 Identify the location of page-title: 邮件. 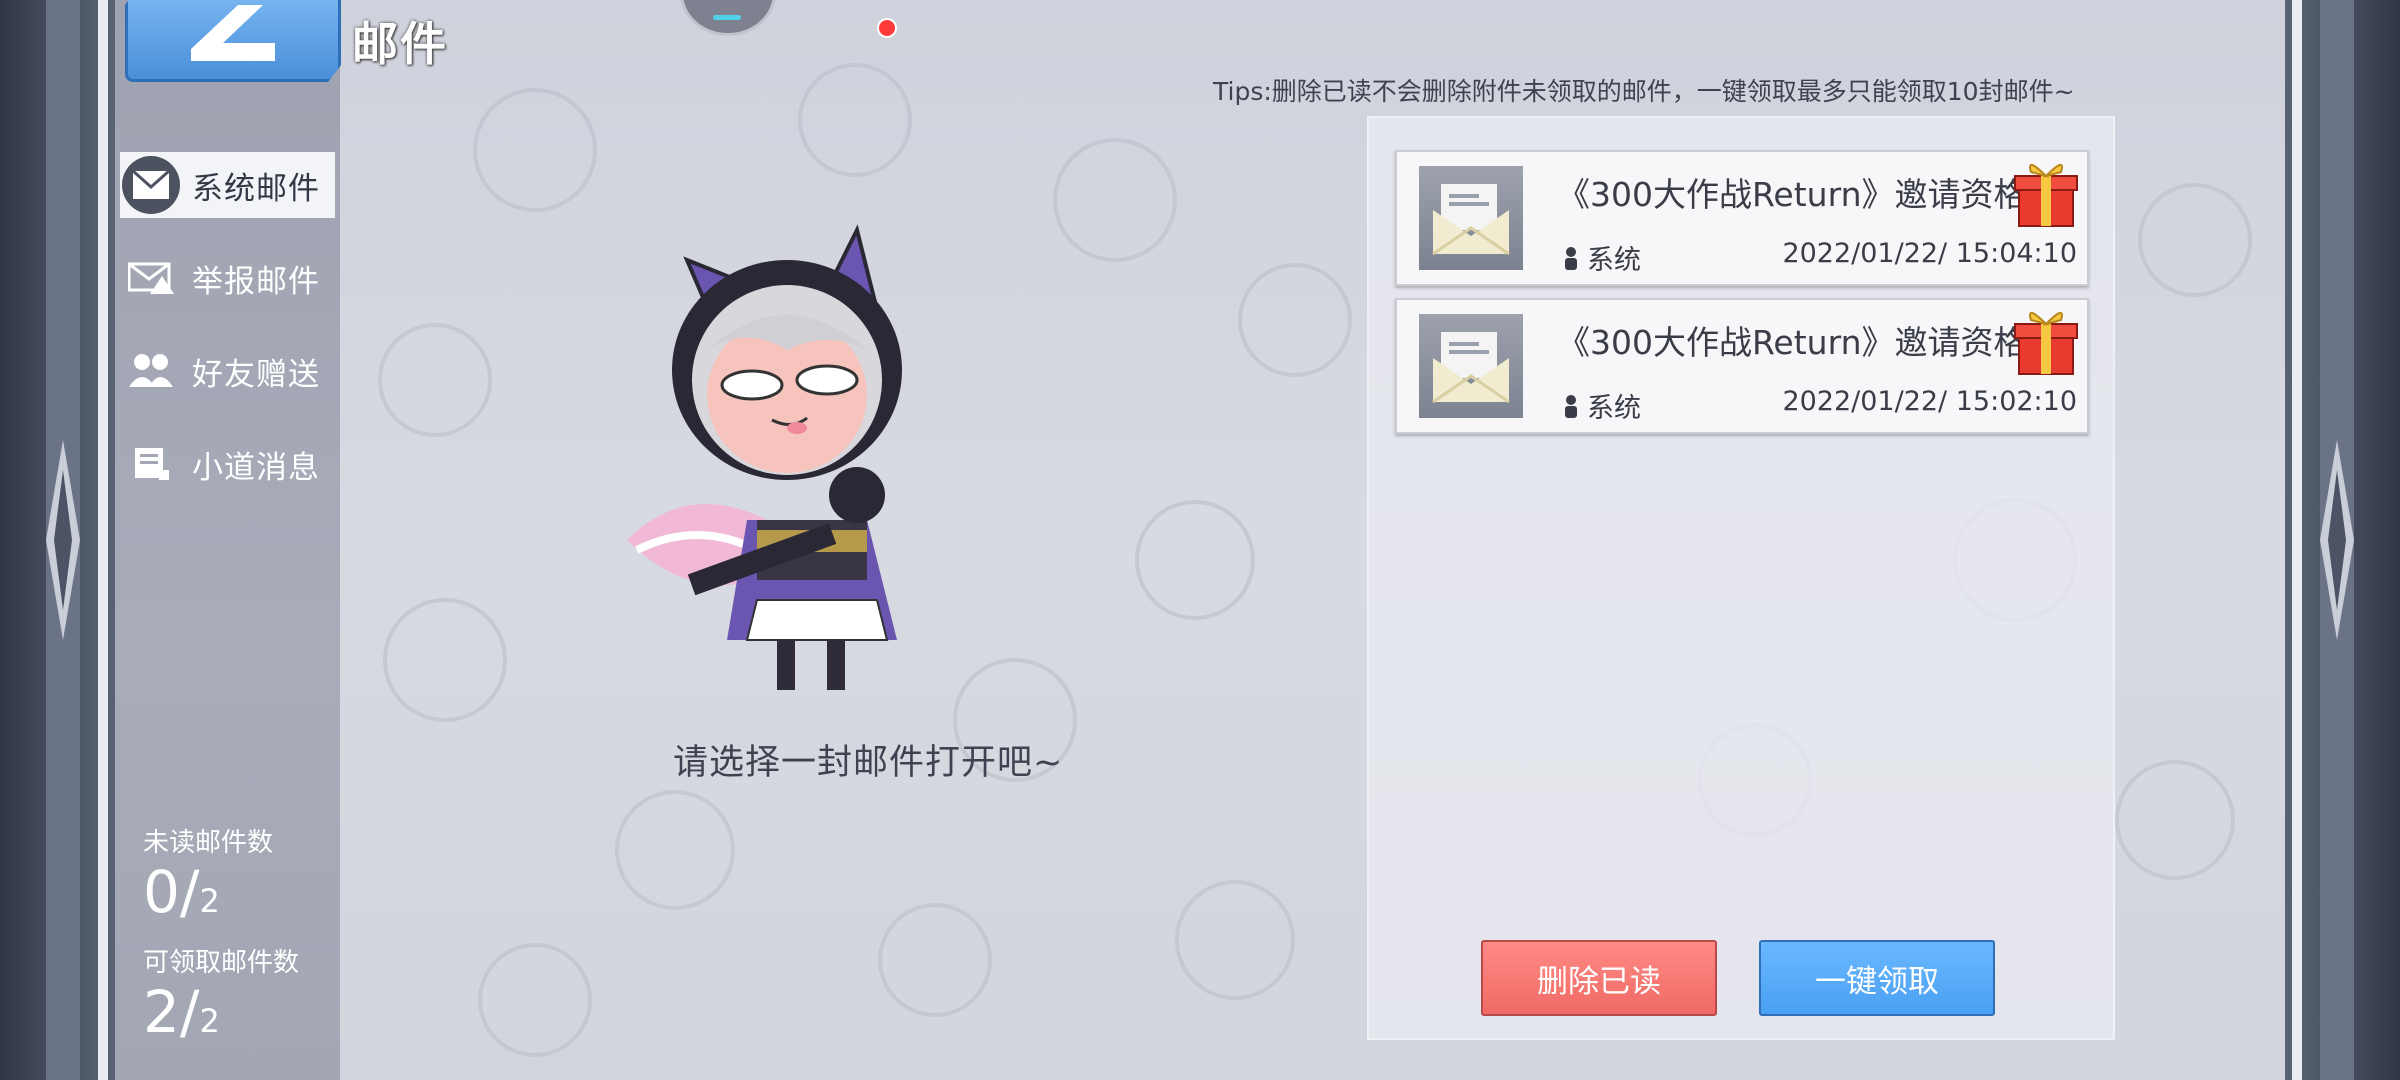
(400, 44).